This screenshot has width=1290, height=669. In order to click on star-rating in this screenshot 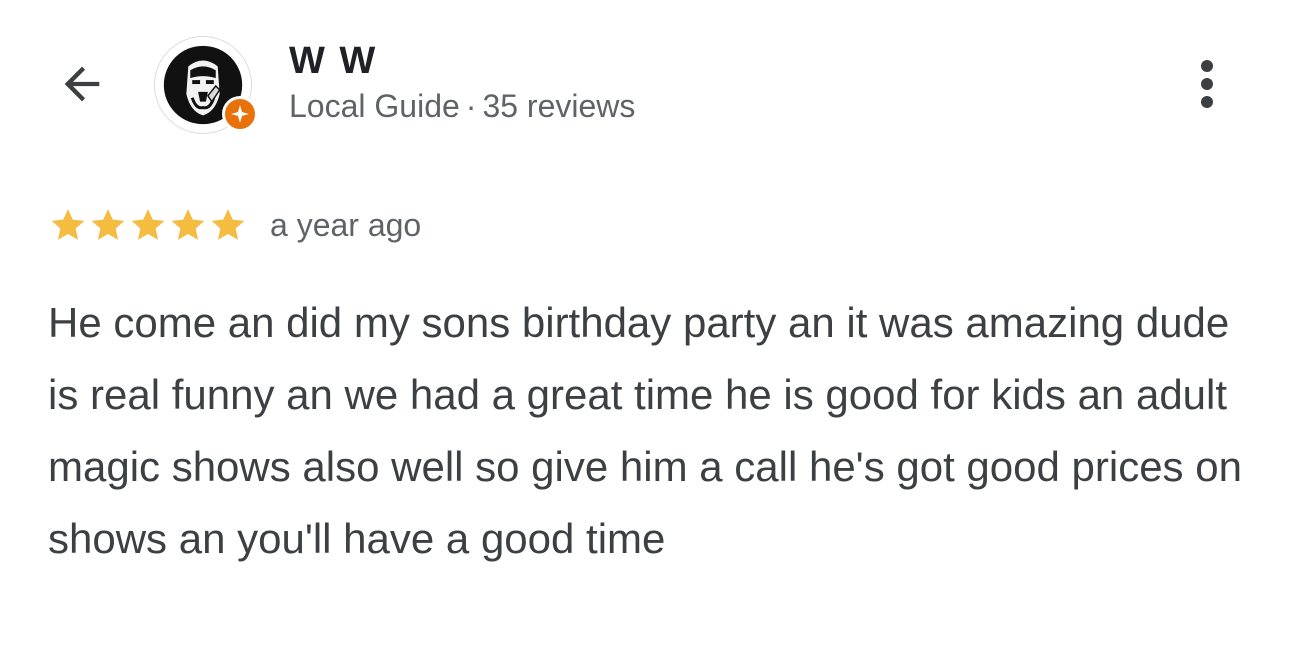, I will do `click(148, 225)`.